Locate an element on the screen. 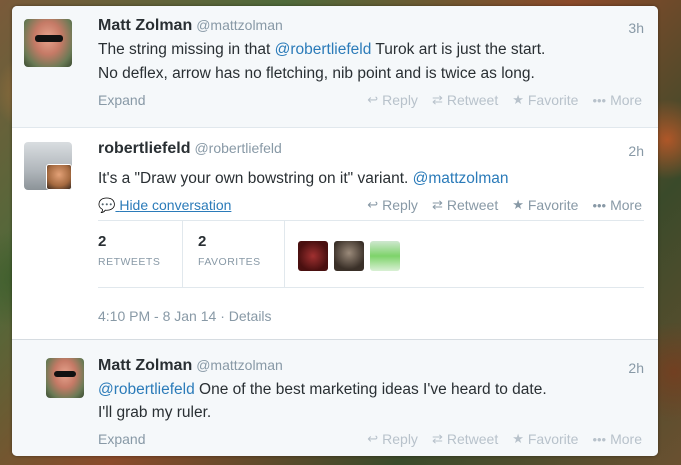 Image resolution: width=681 pixels, height=465 pixels. text-segment: The string missing in that is located at coordinates (186, 49).